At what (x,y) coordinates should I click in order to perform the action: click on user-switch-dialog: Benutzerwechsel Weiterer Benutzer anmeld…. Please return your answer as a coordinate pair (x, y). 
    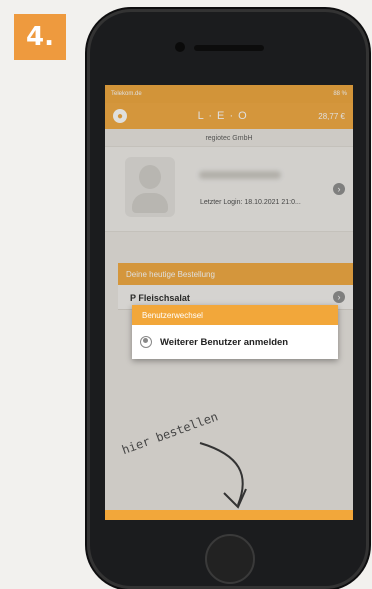
    Looking at the image, I should click on (235, 332).